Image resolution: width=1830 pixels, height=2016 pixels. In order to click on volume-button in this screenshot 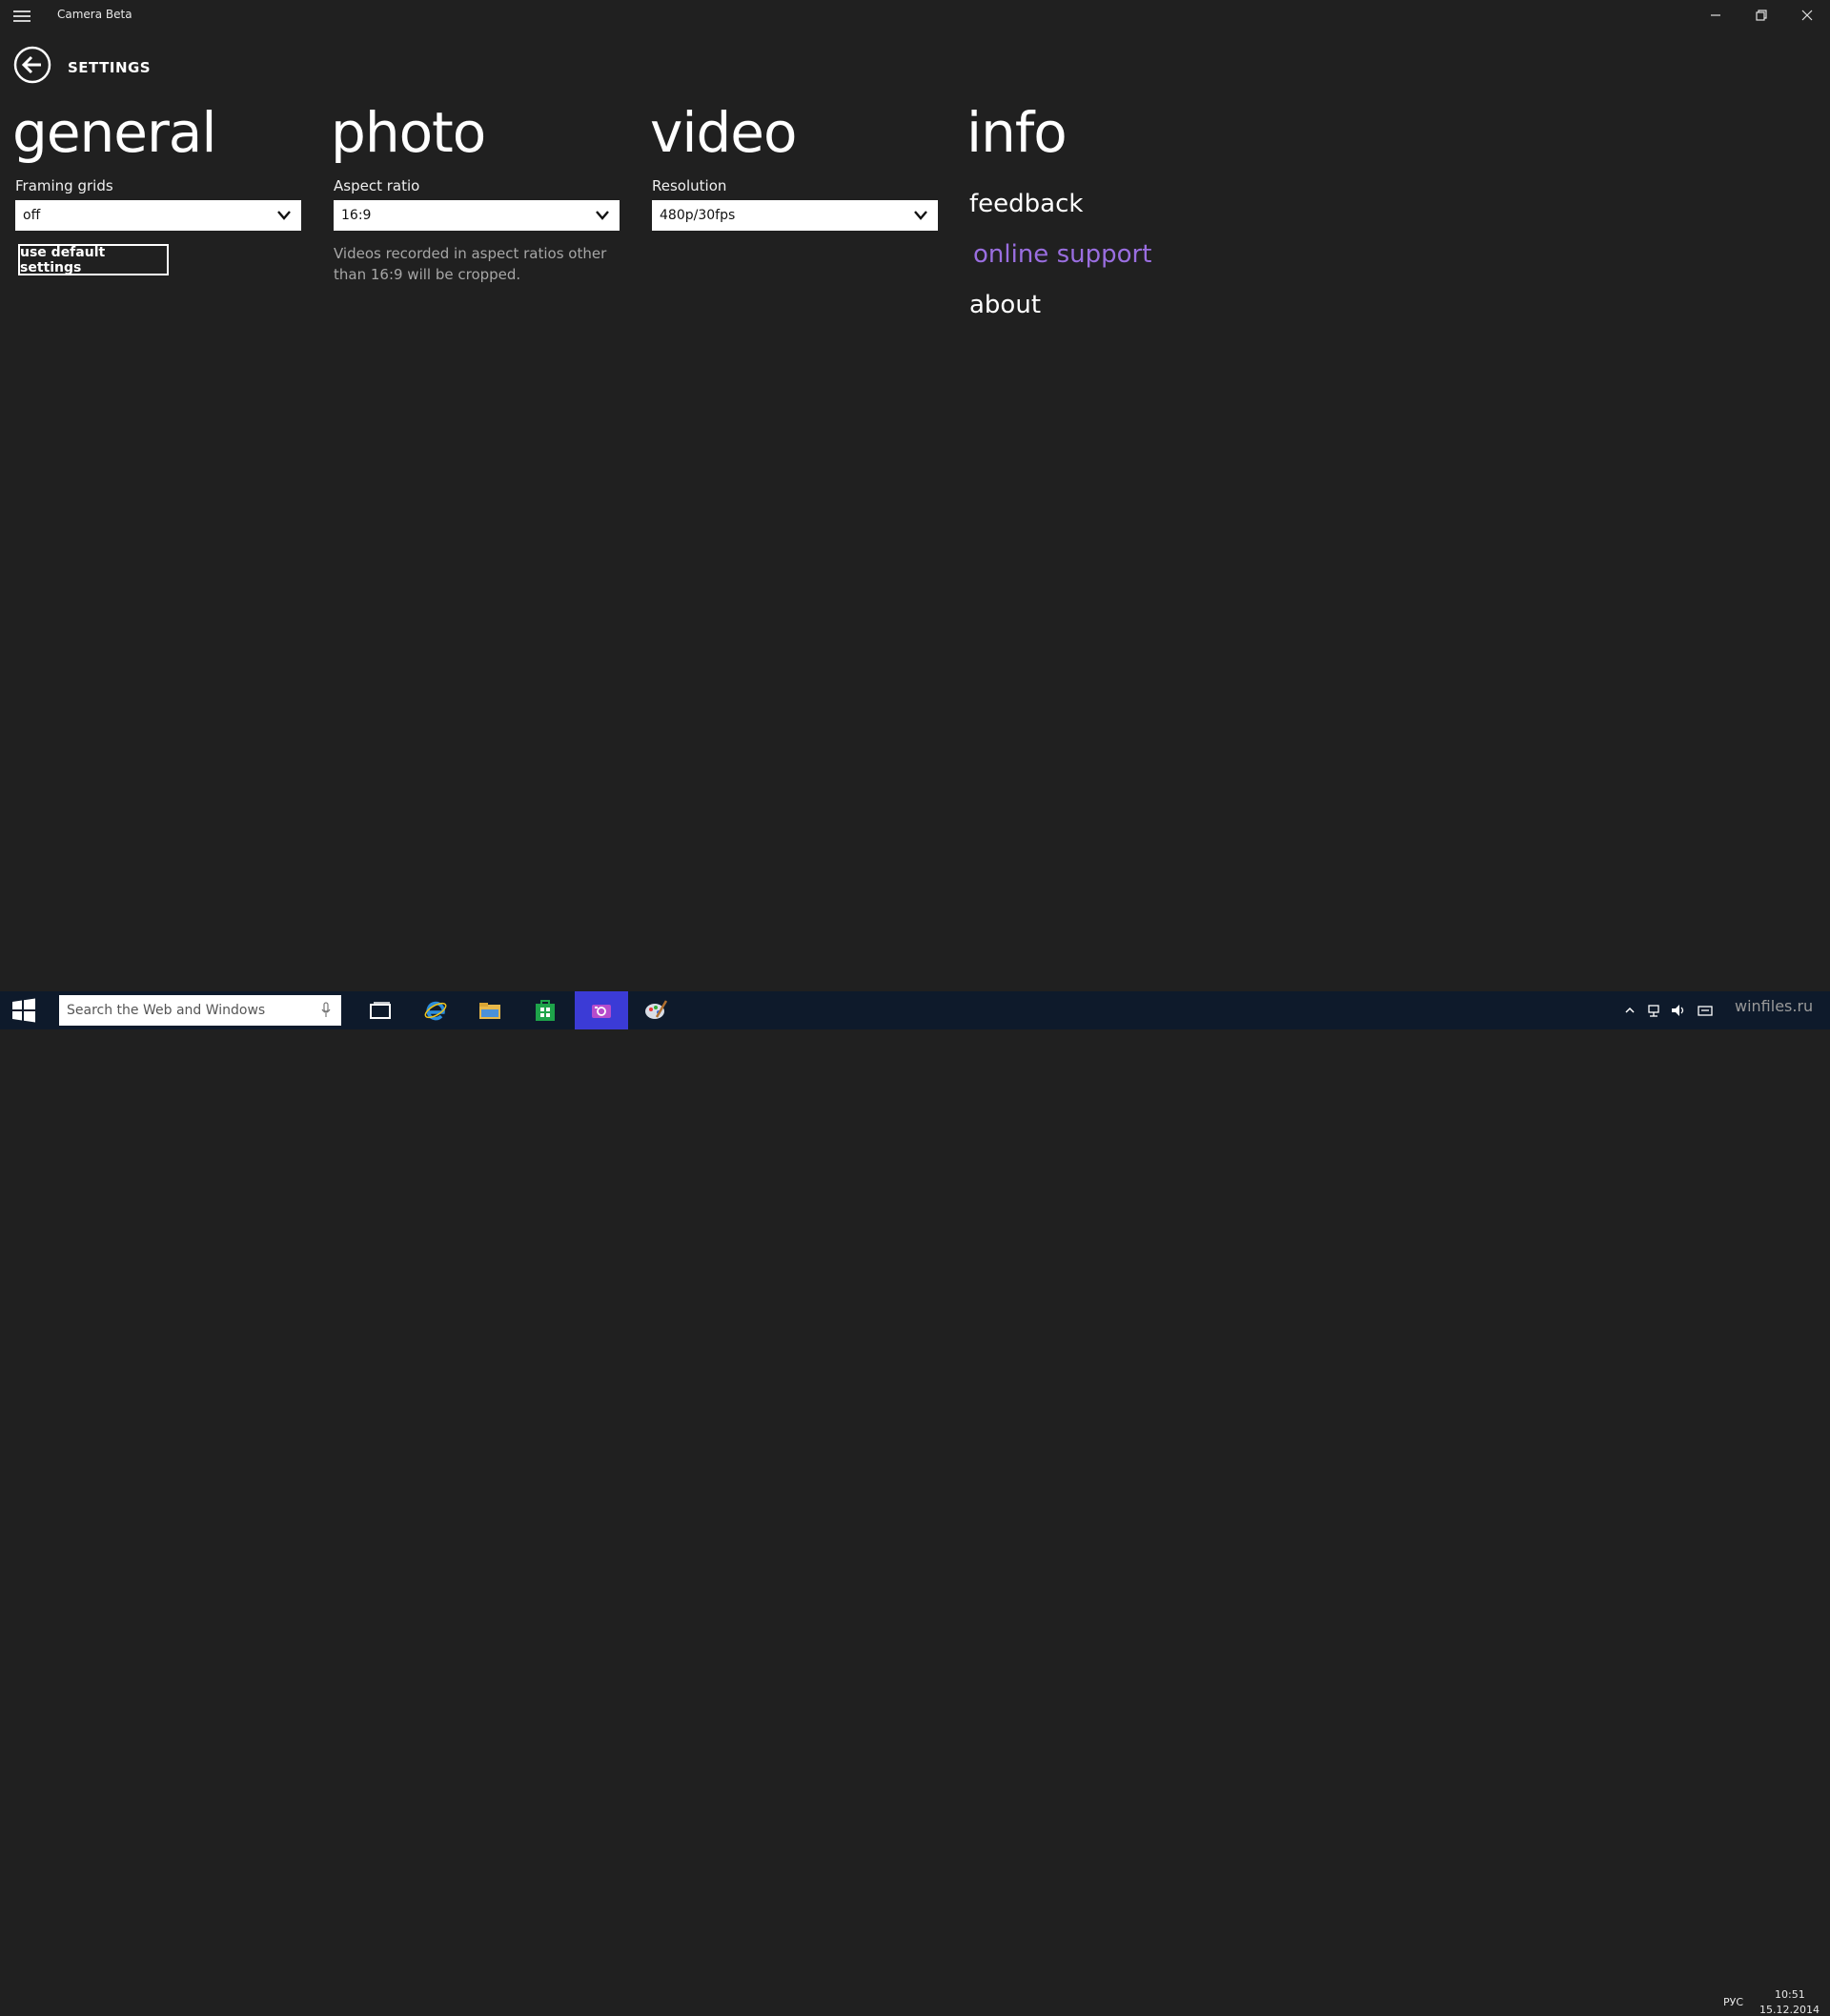, I will do `click(1678, 1010)`.